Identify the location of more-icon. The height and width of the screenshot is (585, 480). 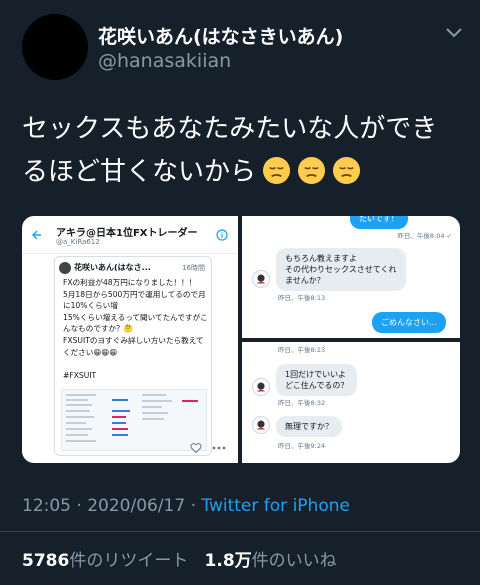
(219, 448).